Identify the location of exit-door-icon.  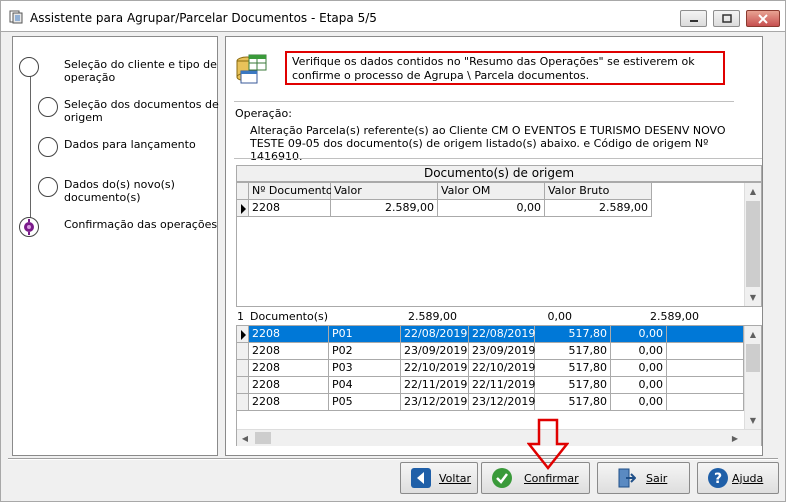
(627, 478).